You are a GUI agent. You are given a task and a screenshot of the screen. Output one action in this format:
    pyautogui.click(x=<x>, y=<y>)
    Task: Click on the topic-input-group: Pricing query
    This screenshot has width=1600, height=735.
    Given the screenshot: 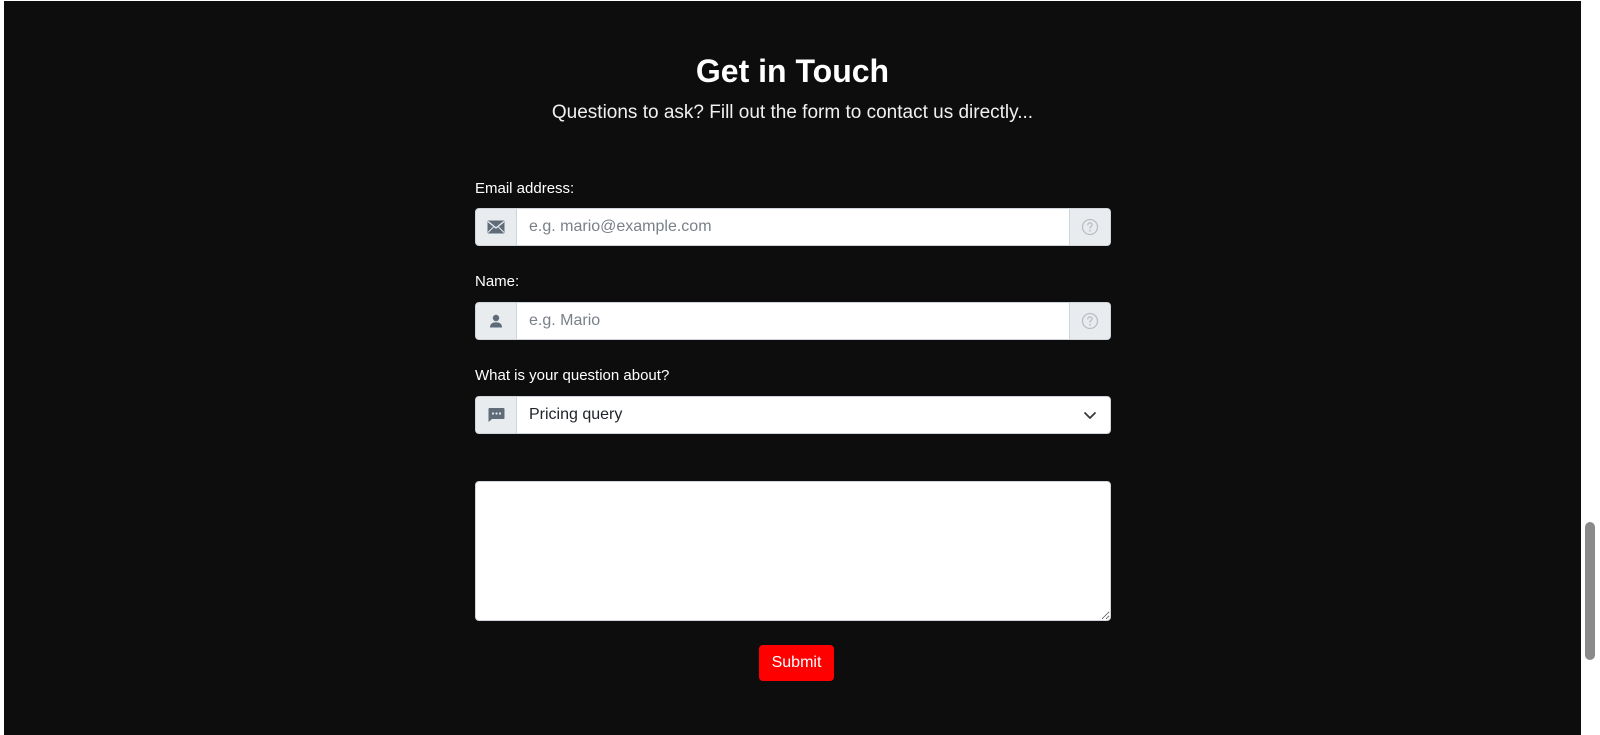 What is the action you would take?
    pyautogui.click(x=793, y=415)
    